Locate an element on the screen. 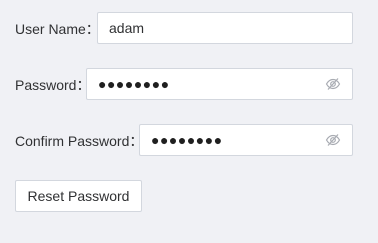  confirm-password-row: Confirm Password： is located at coordinates (79, 140).